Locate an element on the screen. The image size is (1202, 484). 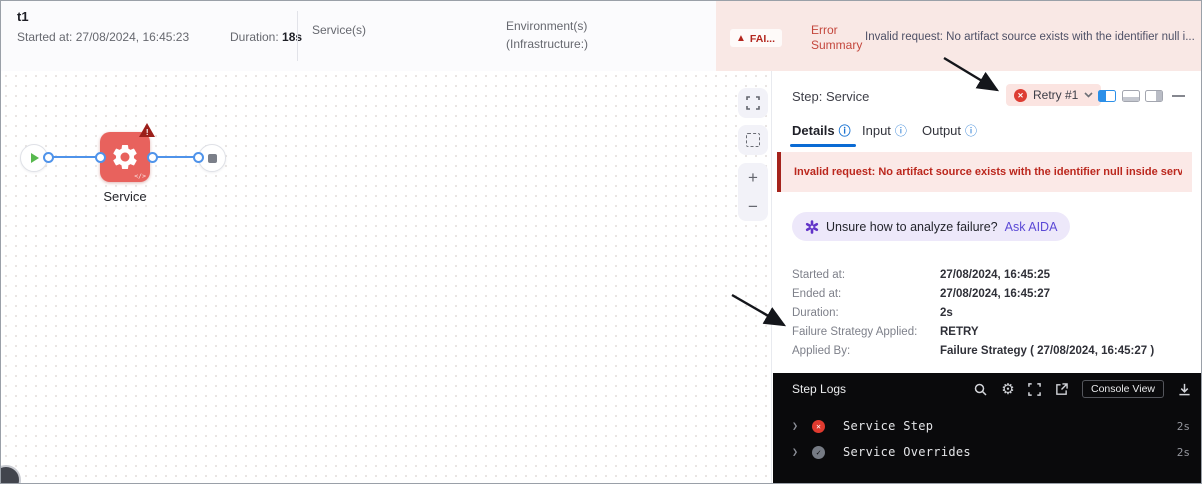
ask-aida-link: Ask AIDA is located at coordinates (1031, 227).